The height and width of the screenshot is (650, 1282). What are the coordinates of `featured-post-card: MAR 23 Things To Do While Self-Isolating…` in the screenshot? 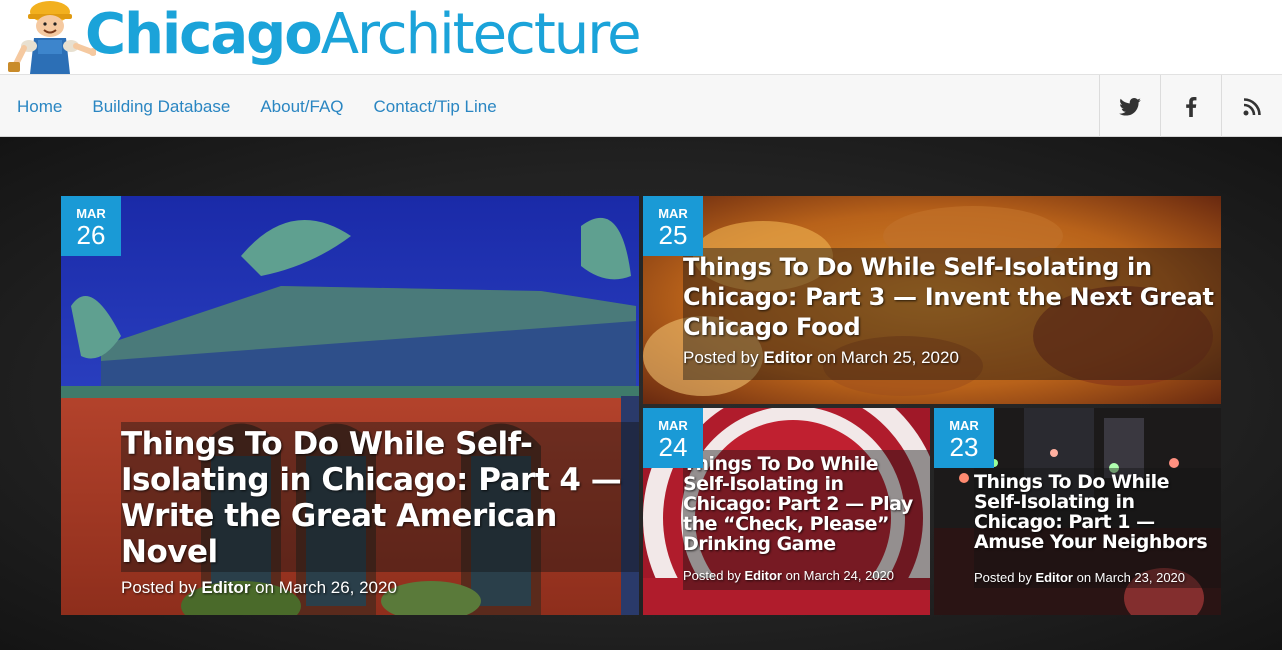 It's located at (1077, 511).